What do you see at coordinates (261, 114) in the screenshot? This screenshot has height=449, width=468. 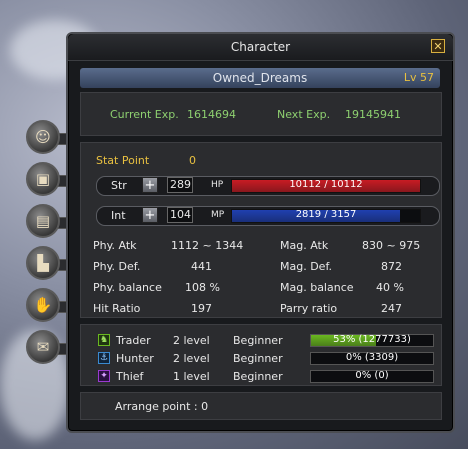 I see `exp-panel: Current Exp. 1614694 Next Exp. 19145941` at bounding box center [261, 114].